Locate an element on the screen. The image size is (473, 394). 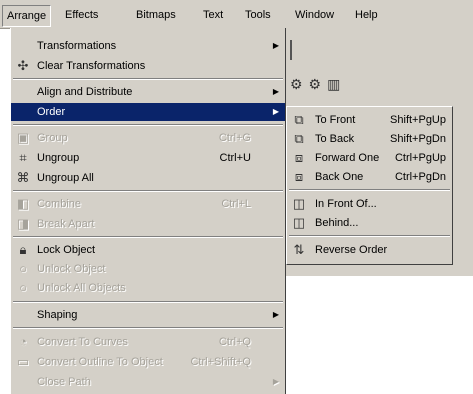
submenu-item-label: To Back is located at coordinates (335, 139).